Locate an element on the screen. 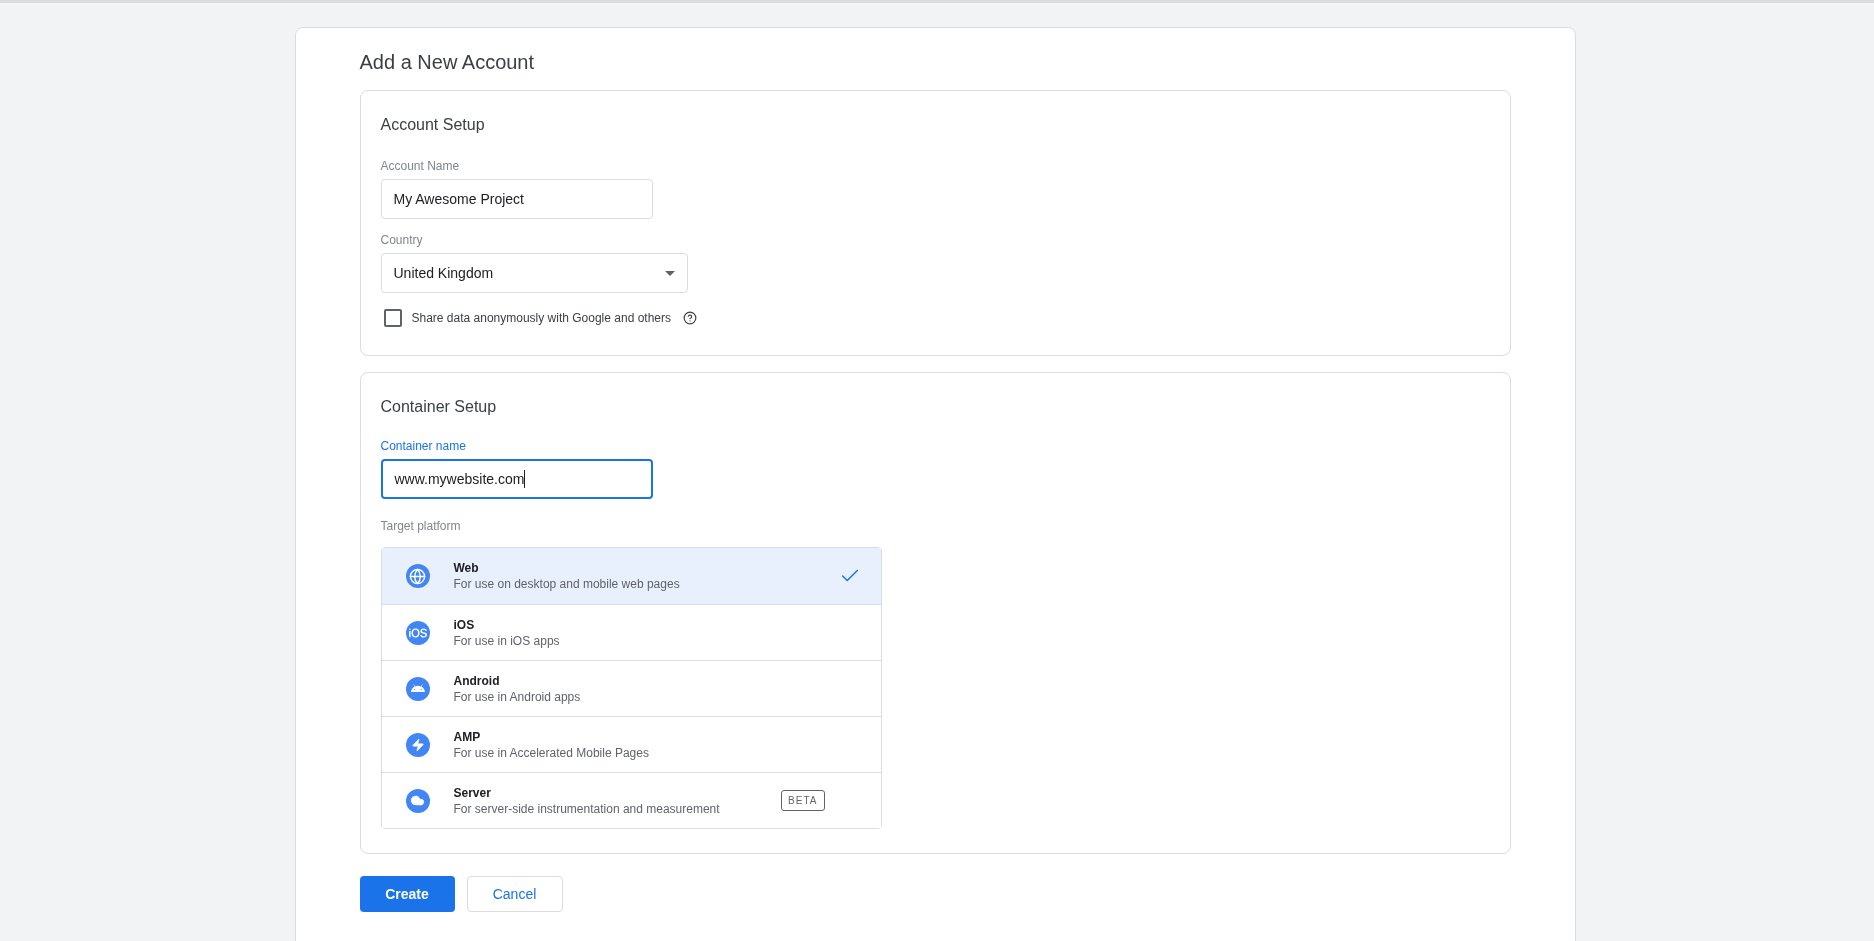 The image size is (1874, 941). platform-description: For use in Accelerated Mobile Pages is located at coordinates (551, 752).